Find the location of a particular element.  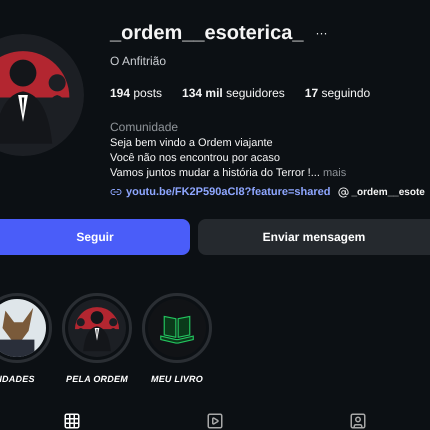

highlight-label: MEU LIVRO is located at coordinates (177, 379).